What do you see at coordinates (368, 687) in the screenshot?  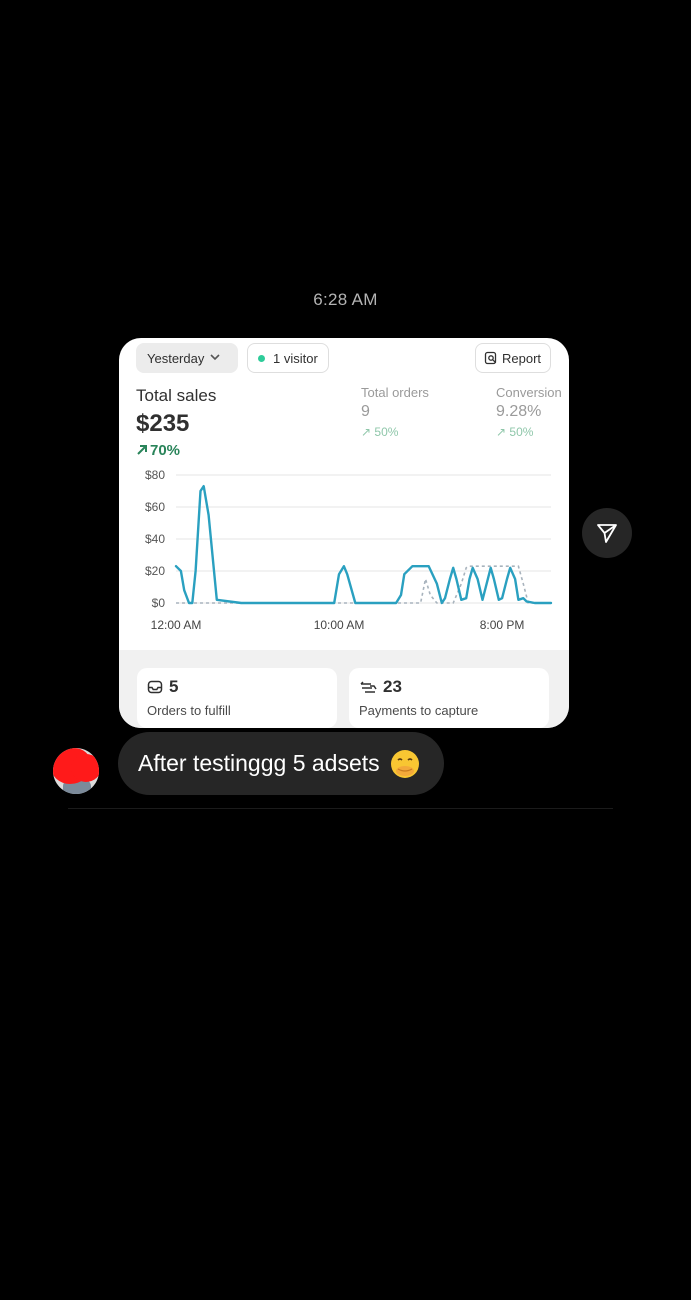 I see `cash-icon` at bounding box center [368, 687].